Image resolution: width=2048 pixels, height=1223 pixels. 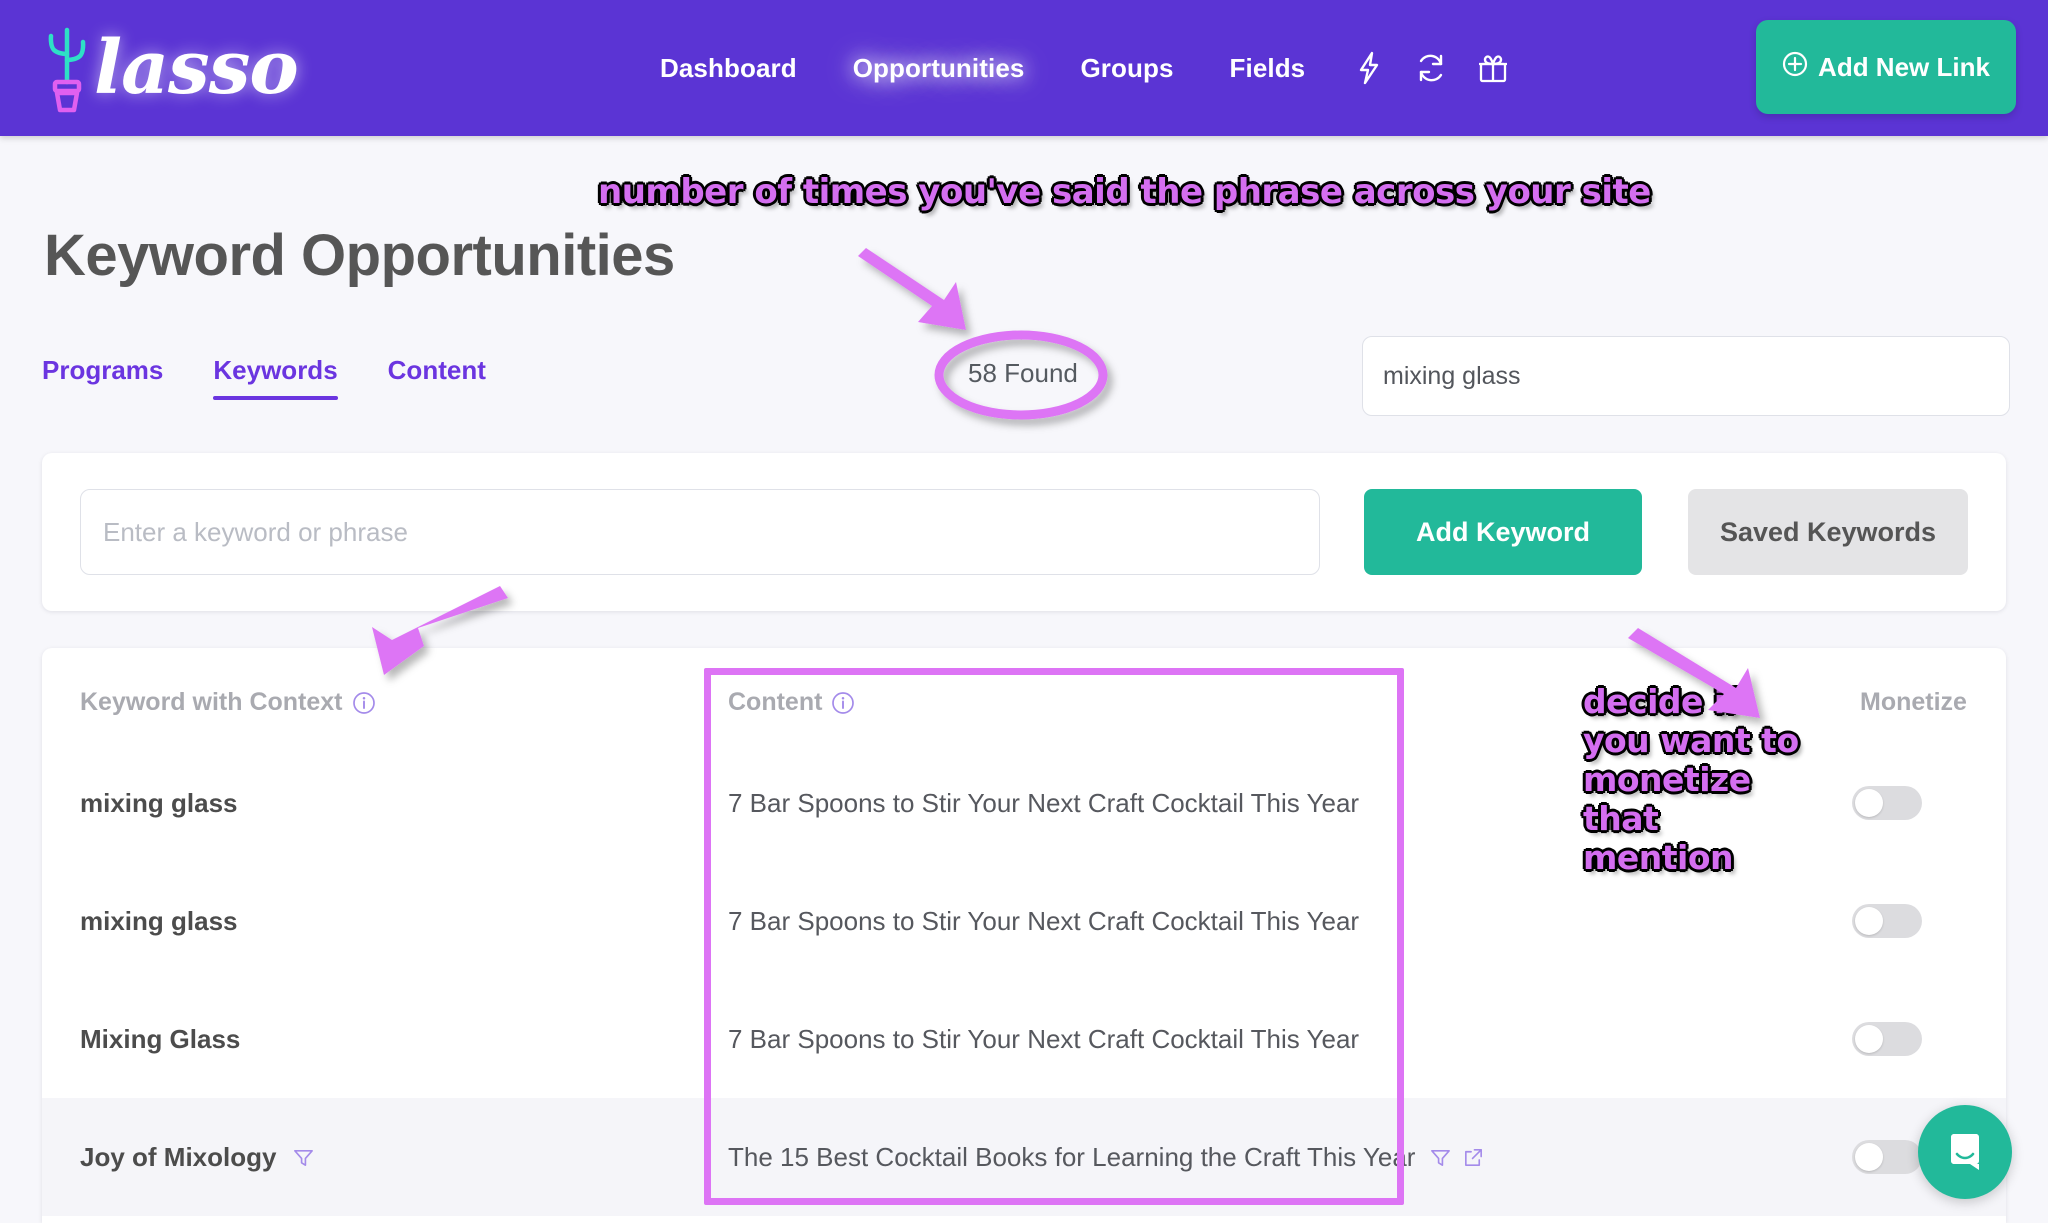 What do you see at coordinates (1473, 1157) in the screenshot?
I see `external-link-icon` at bounding box center [1473, 1157].